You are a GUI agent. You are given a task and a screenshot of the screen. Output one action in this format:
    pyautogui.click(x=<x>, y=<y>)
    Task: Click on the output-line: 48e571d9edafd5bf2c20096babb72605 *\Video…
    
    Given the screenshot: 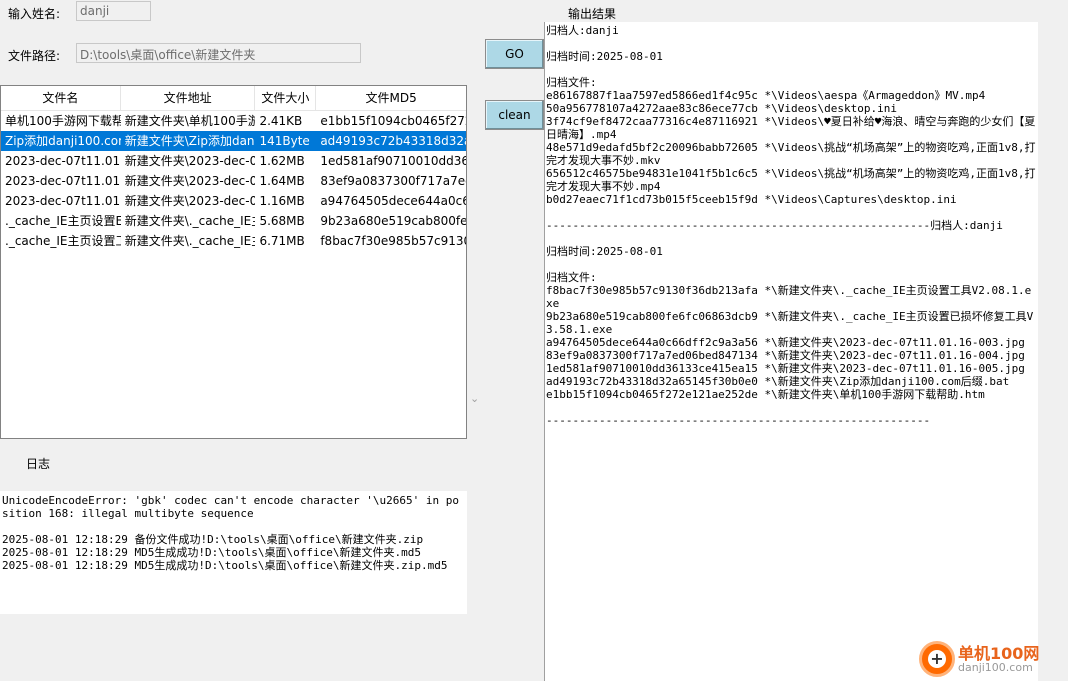 What is the action you would take?
    pyautogui.click(x=791, y=154)
    